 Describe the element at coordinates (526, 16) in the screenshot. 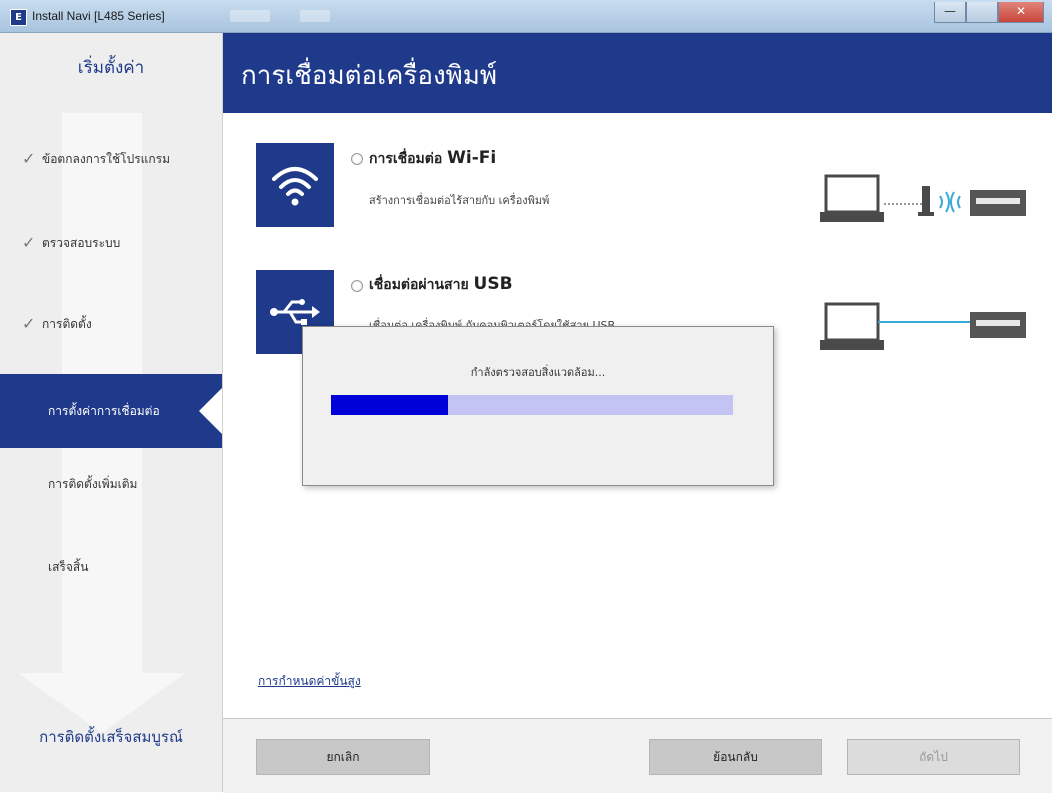

I see `window-titlebar: E Install Navi [L485 Series] — ✕` at that location.